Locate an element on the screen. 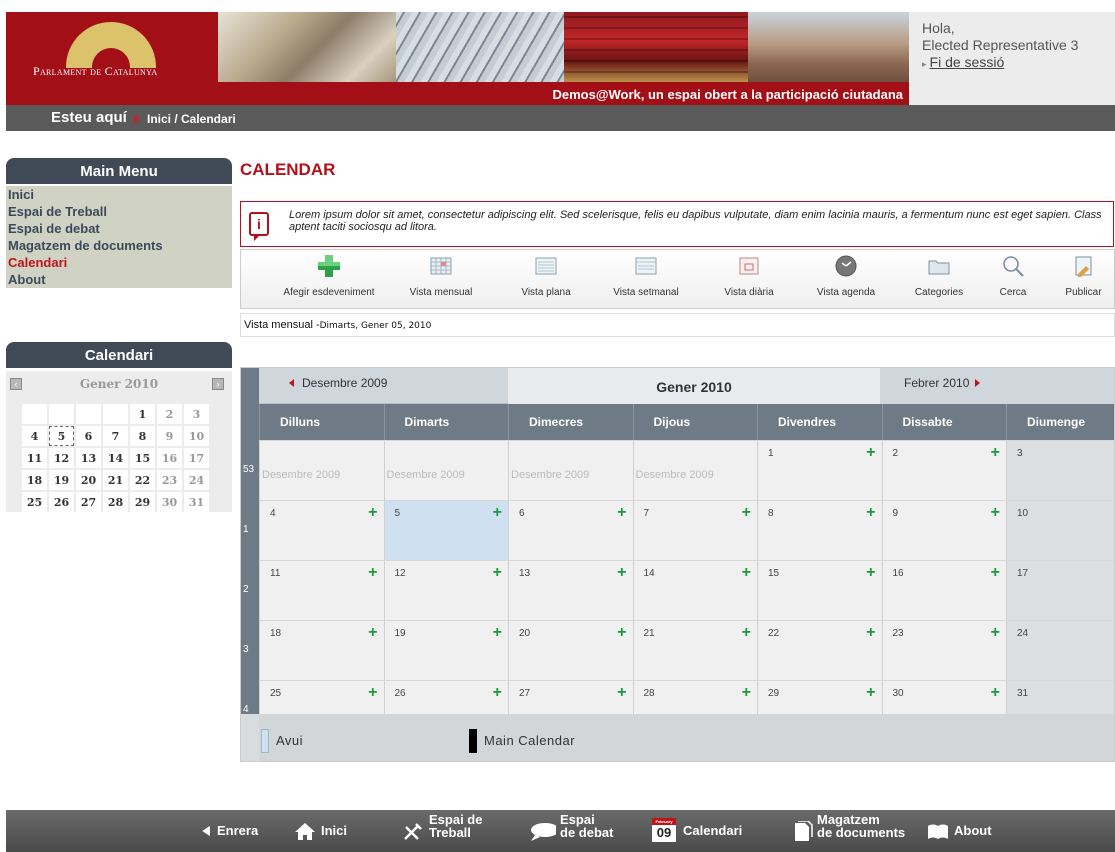  calendar-day-cell: 14 + is located at coordinates (694, 590).